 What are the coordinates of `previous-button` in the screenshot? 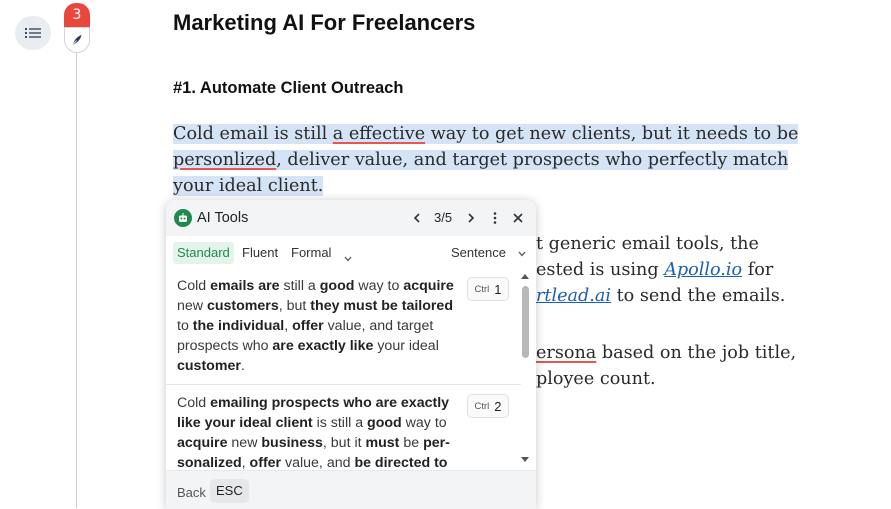 It's located at (417, 218).